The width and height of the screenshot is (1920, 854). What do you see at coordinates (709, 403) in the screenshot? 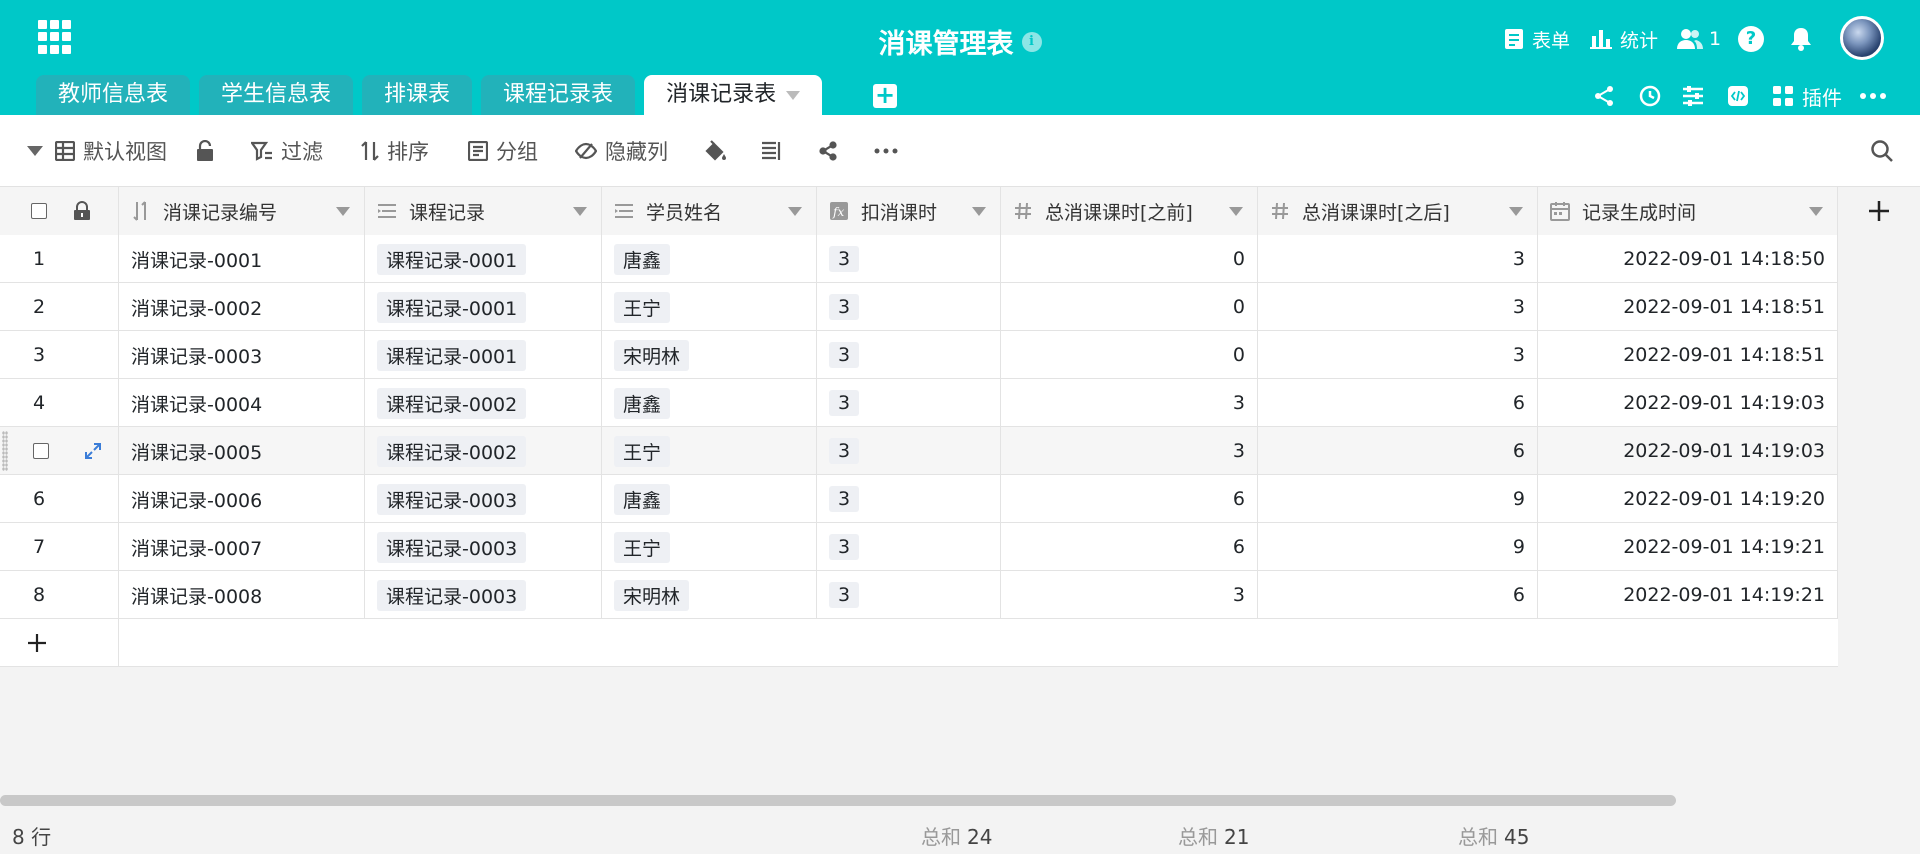
I see `student-cell: 唐鑫` at bounding box center [709, 403].